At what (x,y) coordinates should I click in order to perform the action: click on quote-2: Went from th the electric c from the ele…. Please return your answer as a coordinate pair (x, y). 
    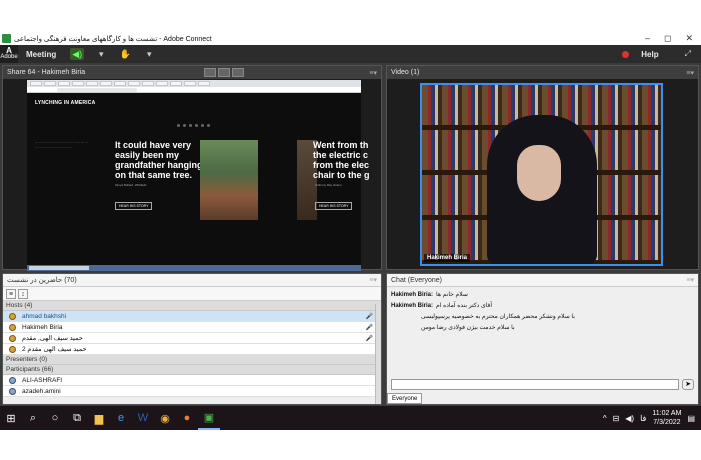
    Looking at the image, I should click on (341, 160).